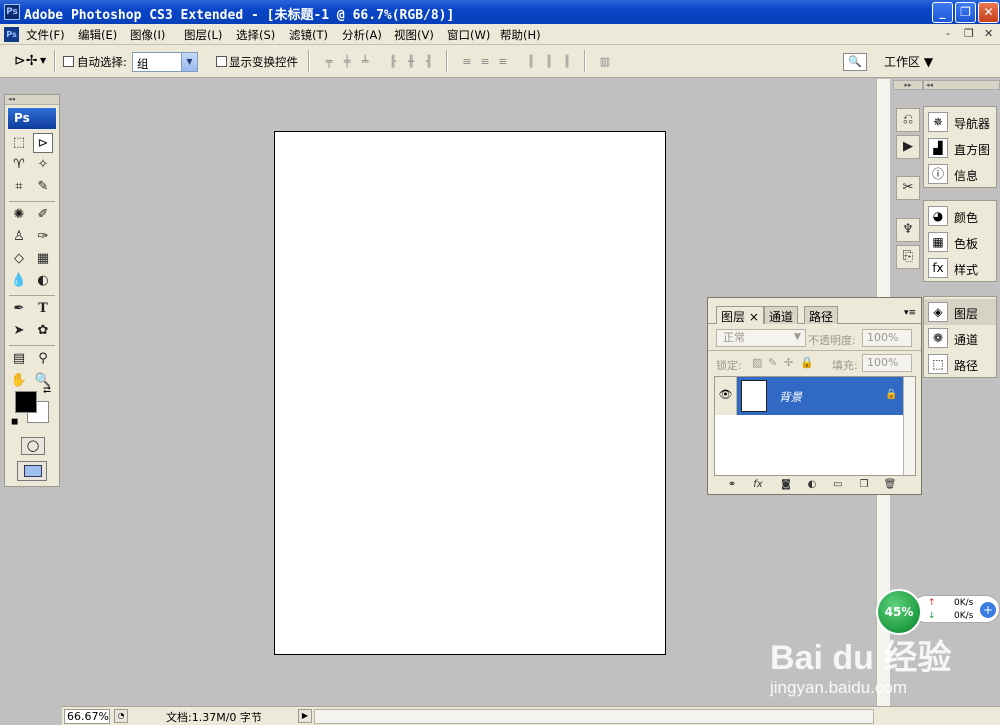 This screenshot has height=725, width=1000. Describe the element at coordinates (961, 85) in the screenshot. I see `panels-collapse: ◂◂` at that location.